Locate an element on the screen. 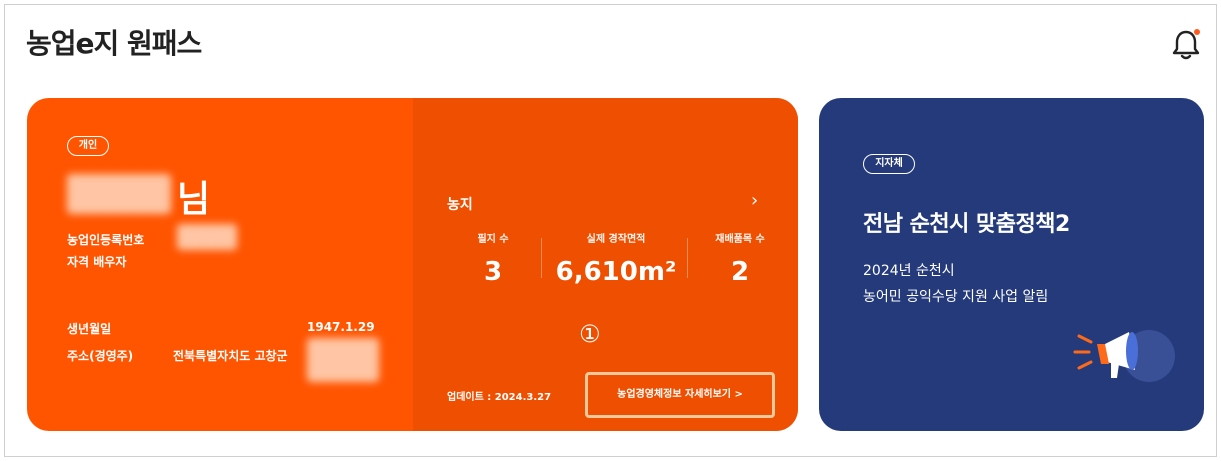 This screenshot has height=461, width=1221. stat-value: 3 is located at coordinates (493, 272).